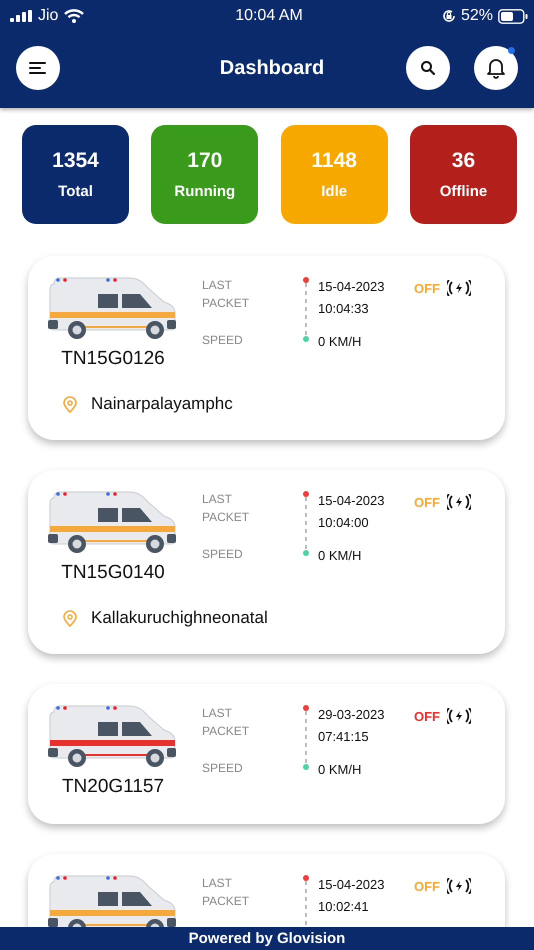 The image size is (534, 950). What do you see at coordinates (267, 938) in the screenshot?
I see `footer-bar: Powered by Glovision` at bounding box center [267, 938].